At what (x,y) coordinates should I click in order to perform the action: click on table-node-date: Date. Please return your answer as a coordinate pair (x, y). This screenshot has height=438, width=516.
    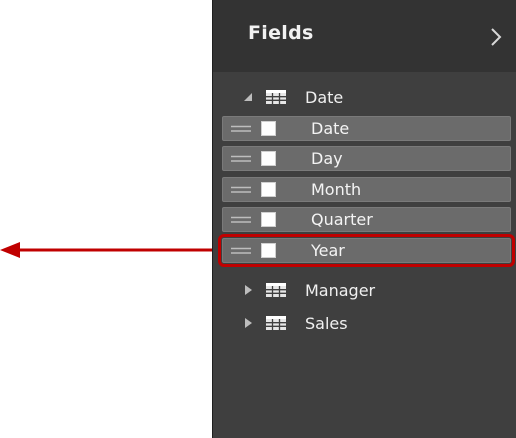
    Looking at the image, I should click on (364, 97).